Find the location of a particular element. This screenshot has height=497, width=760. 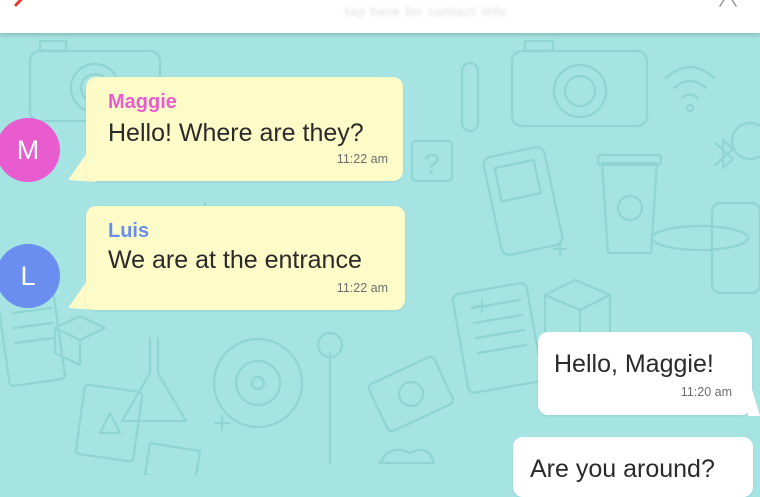

sender-name: Maggie is located at coordinates (142, 102).